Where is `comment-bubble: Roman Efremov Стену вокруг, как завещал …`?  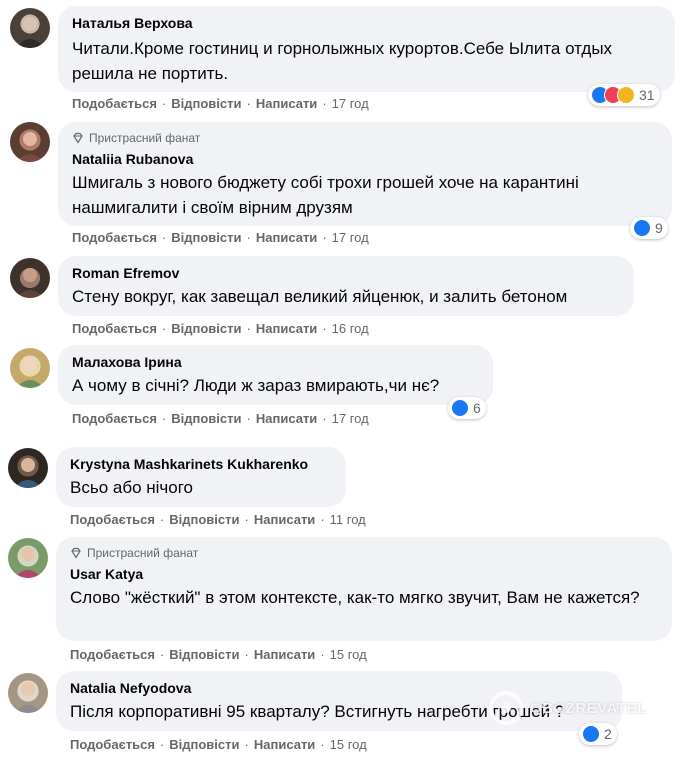 comment-bubble: Roman Efremov Стену вокруг, как завещал … is located at coordinates (346, 286).